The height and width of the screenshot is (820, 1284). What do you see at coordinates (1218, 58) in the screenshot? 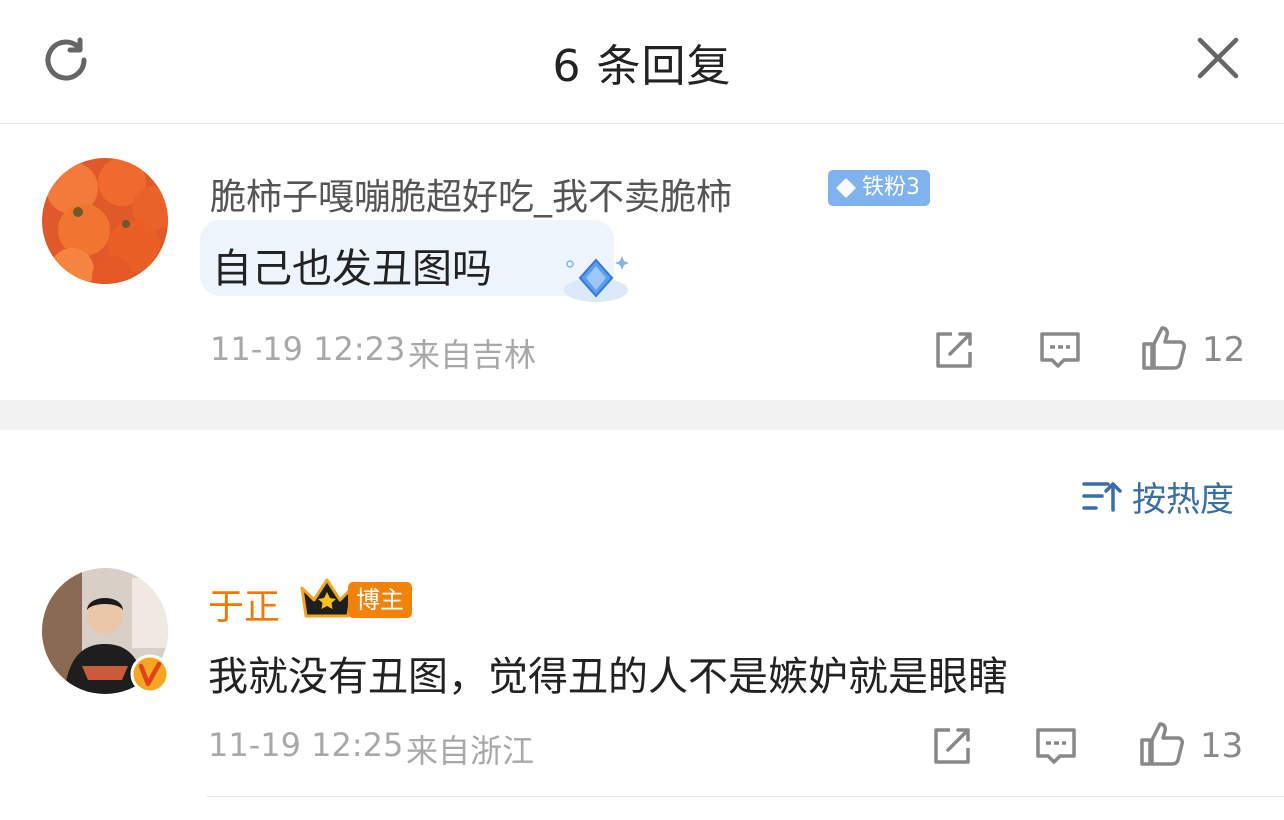
I see `close-icon` at bounding box center [1218, 58].